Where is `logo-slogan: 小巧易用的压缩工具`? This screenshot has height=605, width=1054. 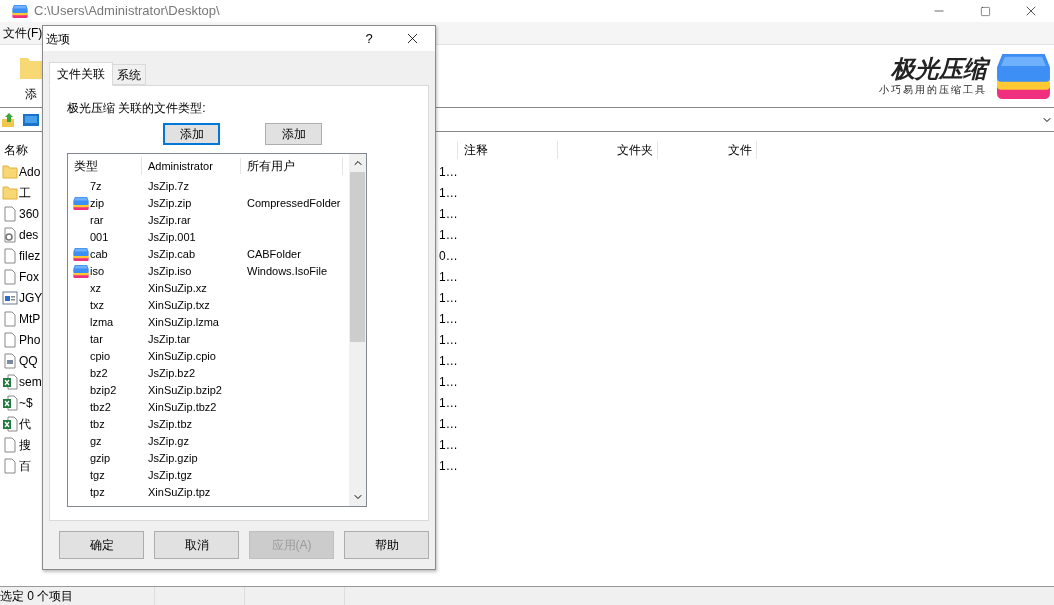 logo-slogan: 小巧易用的压缩工具 is located at coordinates (933, 90).